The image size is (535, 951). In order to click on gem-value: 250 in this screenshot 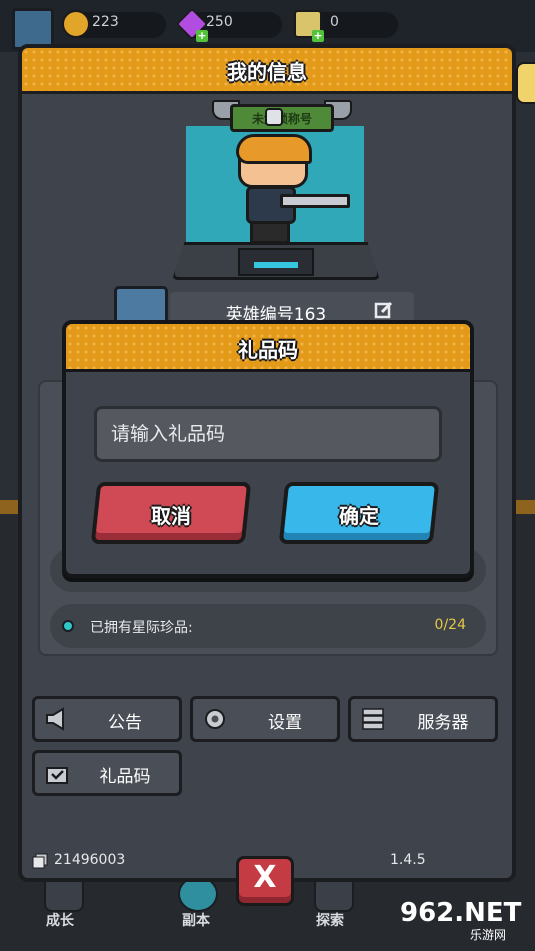, I will do `click(219, 22)`.